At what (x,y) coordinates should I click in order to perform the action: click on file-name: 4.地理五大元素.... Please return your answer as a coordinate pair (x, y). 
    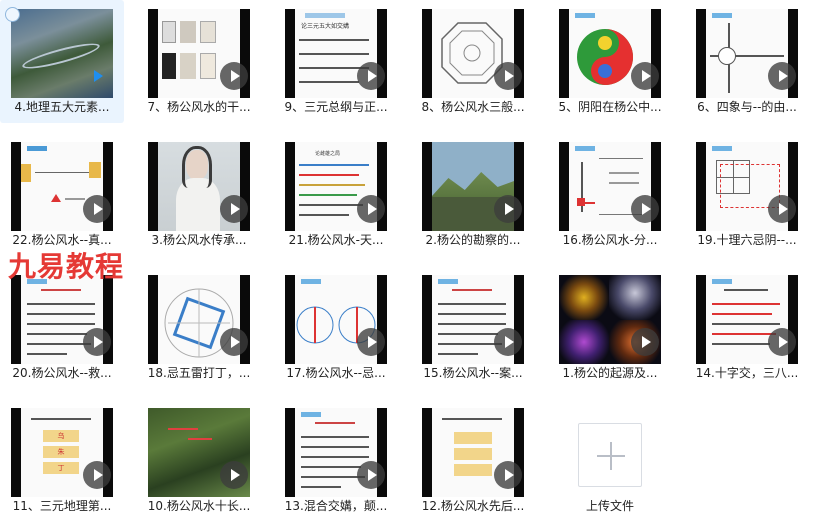
    Looking at the image, I should click on (62, 107).